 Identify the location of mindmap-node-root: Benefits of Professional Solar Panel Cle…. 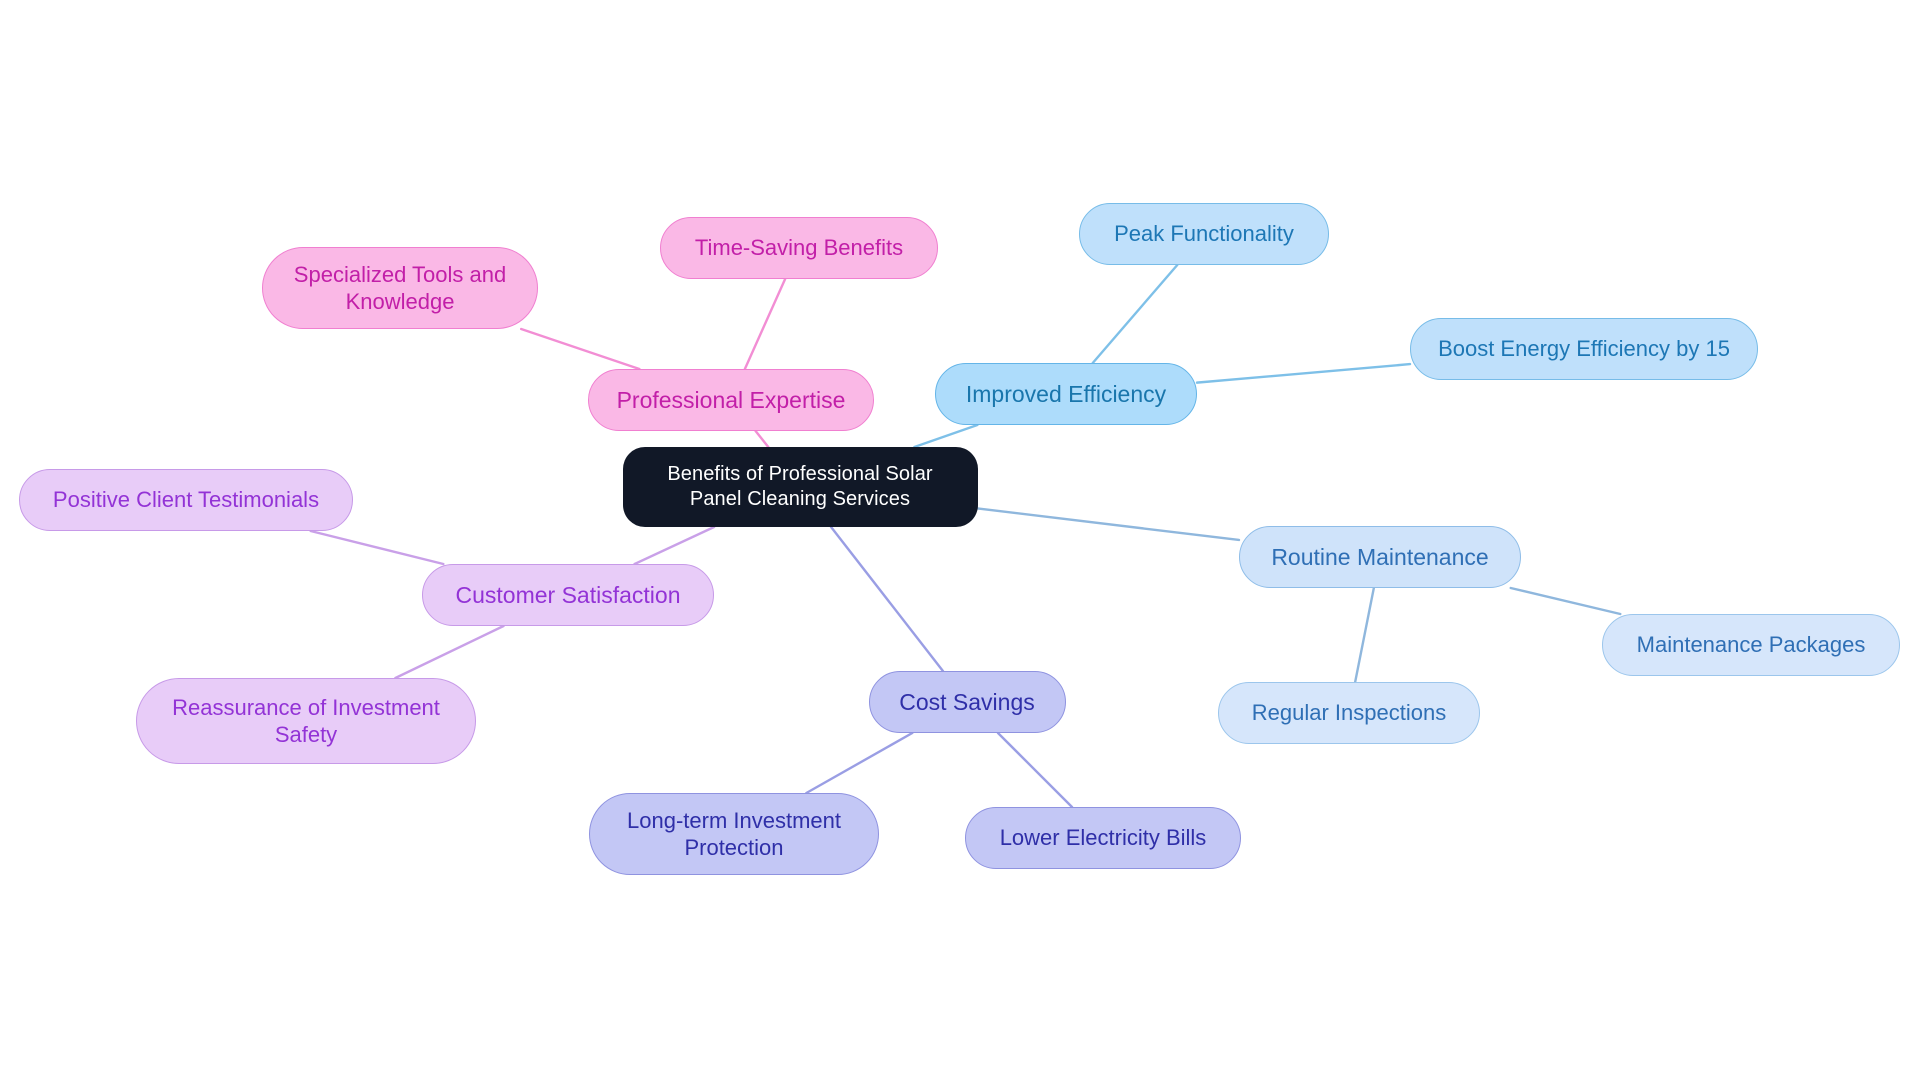
(800, 487).